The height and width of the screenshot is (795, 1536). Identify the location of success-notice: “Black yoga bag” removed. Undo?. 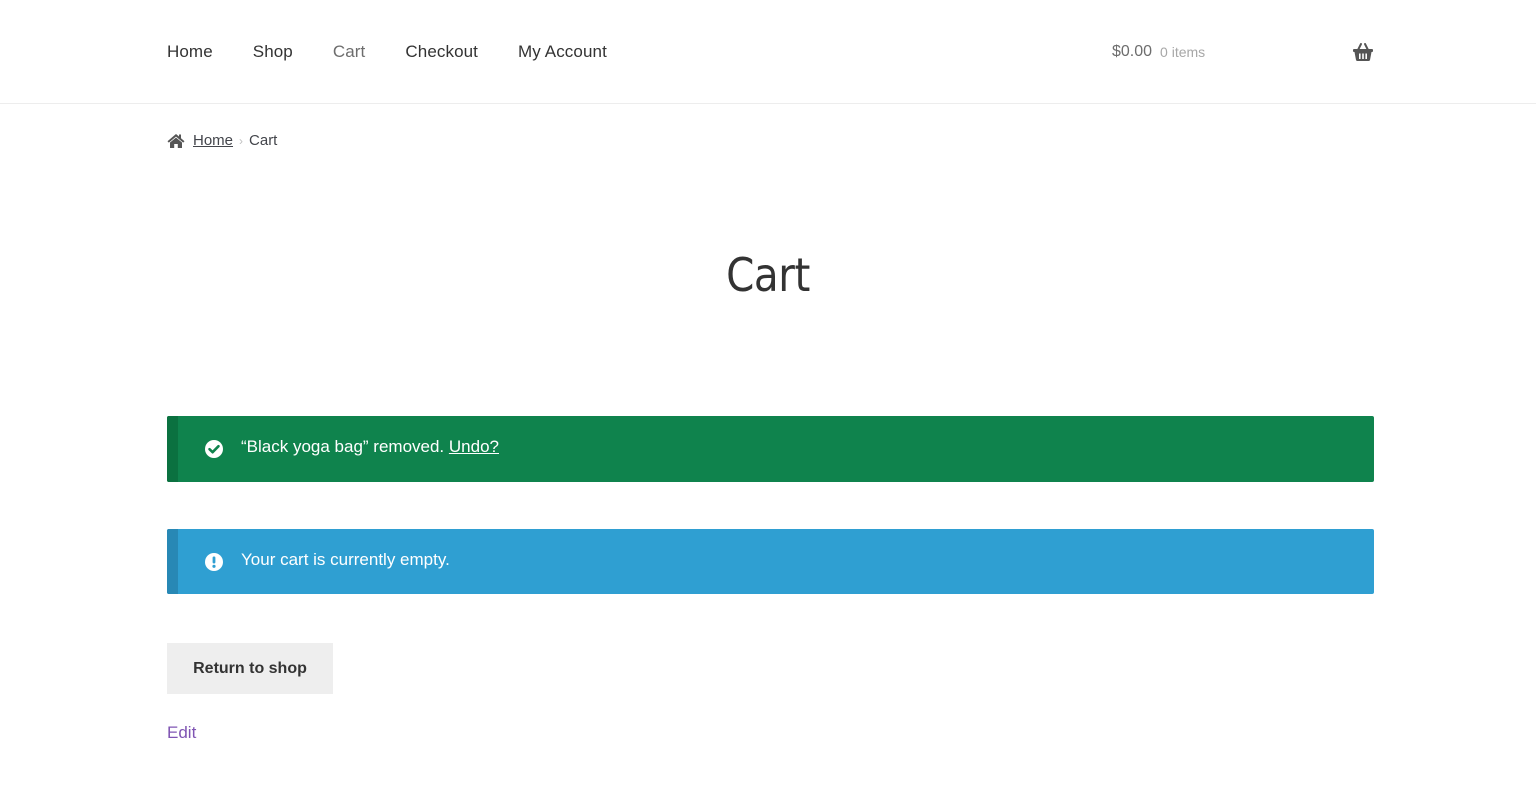
(770, 449).